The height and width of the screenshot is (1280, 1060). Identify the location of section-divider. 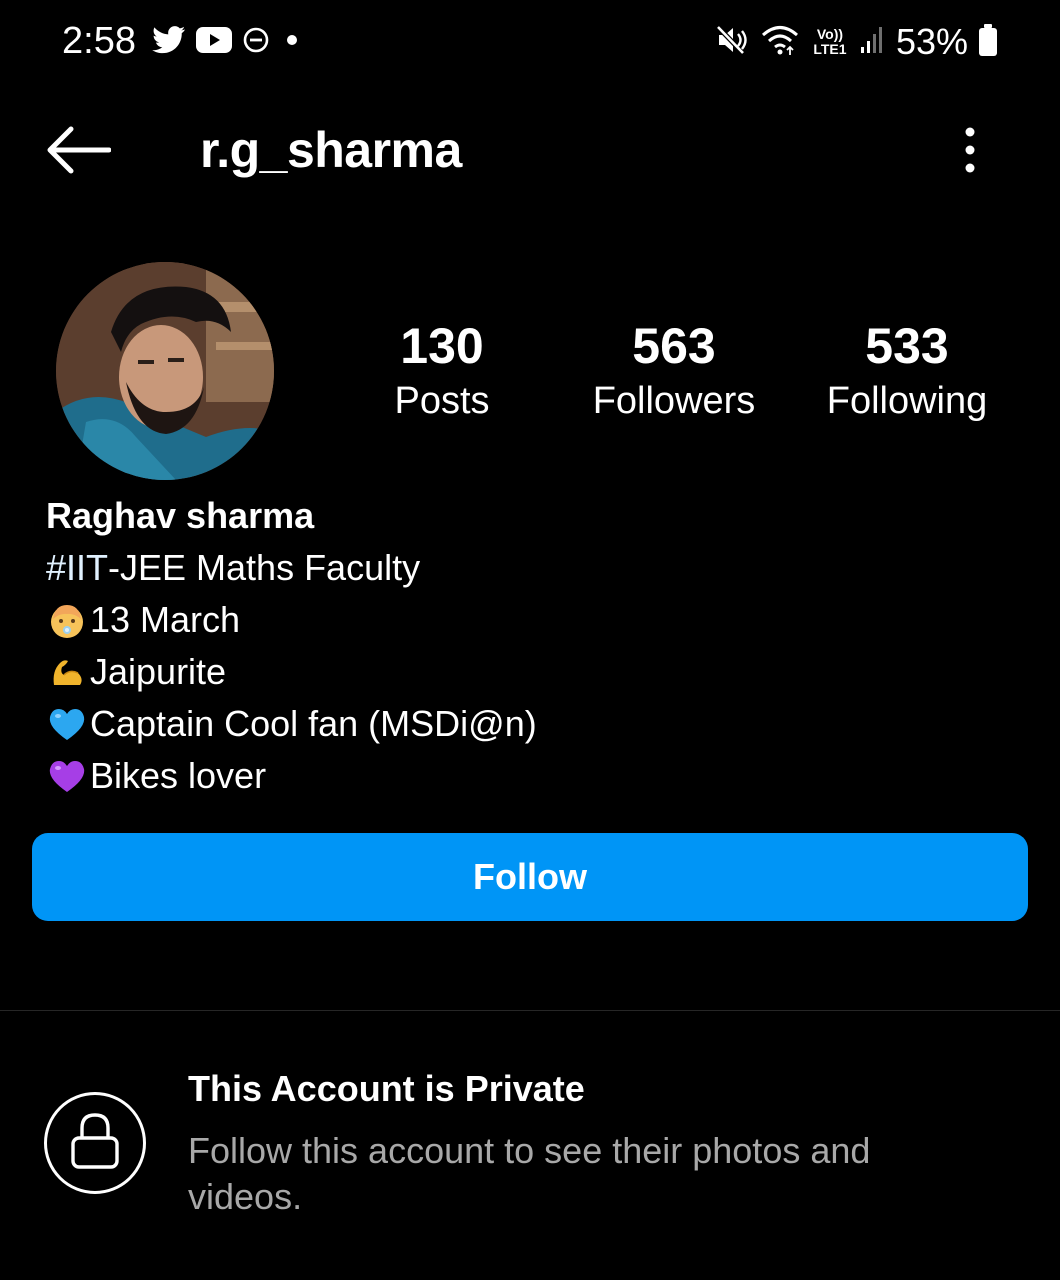
(530, 1010).